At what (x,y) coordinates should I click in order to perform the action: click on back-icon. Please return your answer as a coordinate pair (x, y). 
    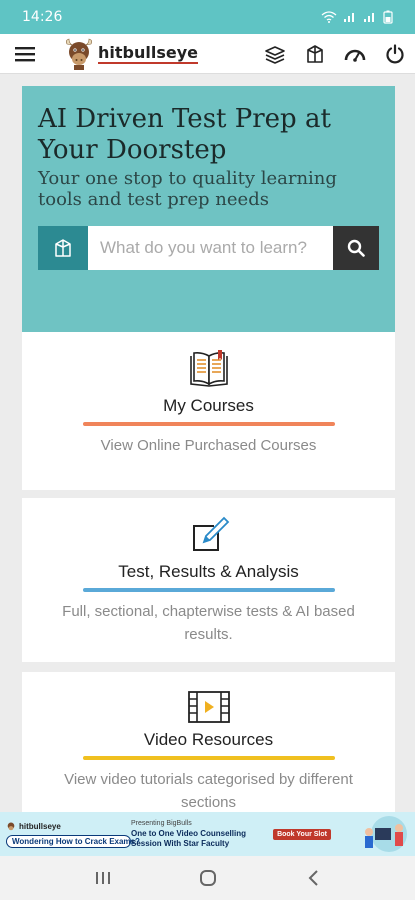
    Looking at the image, I should click on (313, 878).